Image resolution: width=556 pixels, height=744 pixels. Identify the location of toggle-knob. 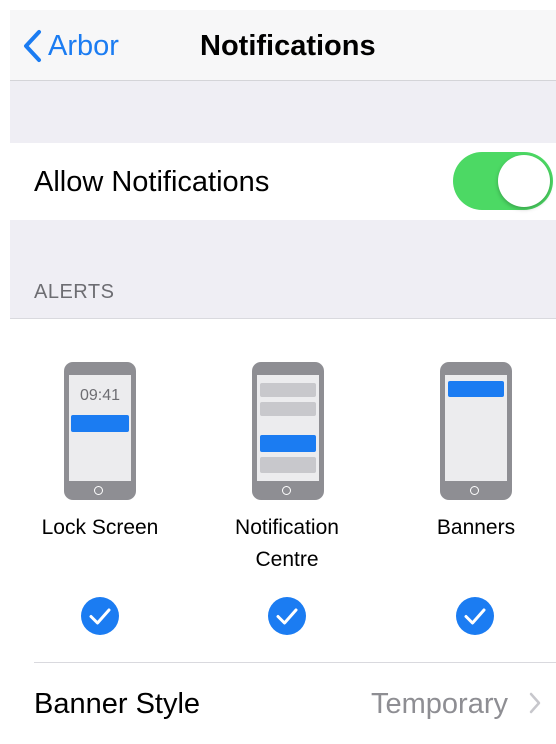
(524, 181).